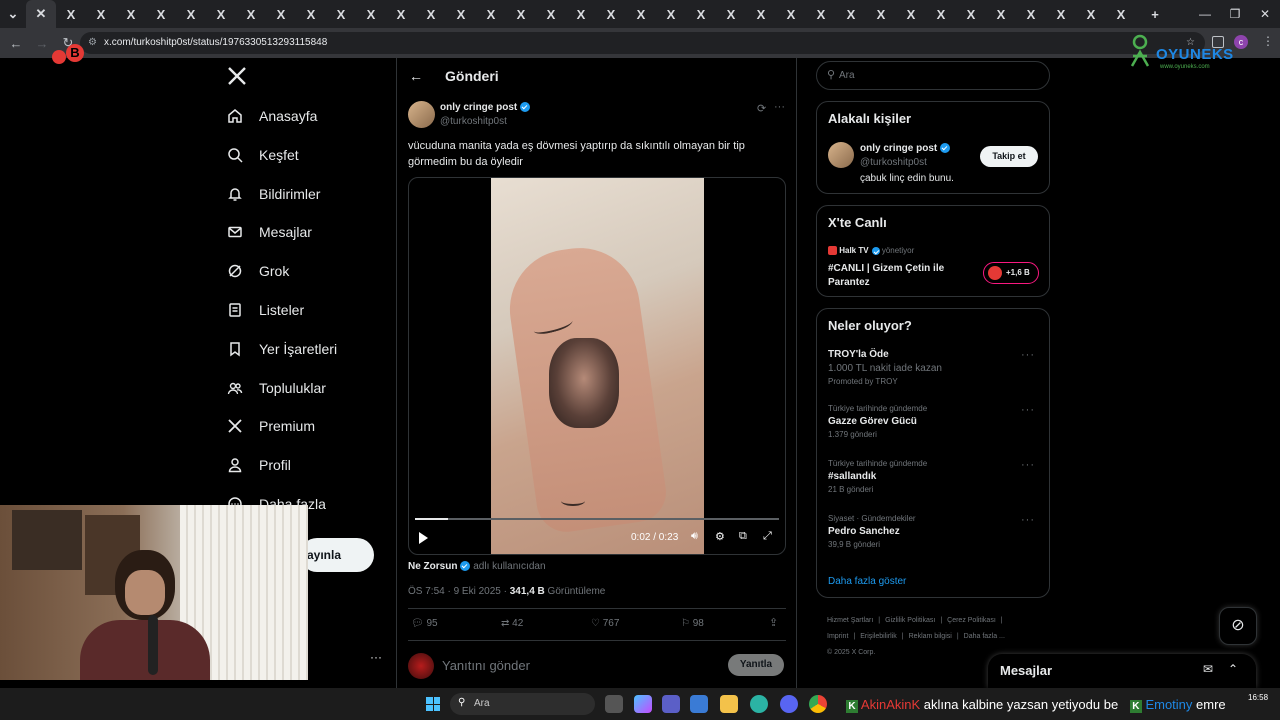  I want to click on nav-item-topluluklar: Topluluklar, so click(275, 388).